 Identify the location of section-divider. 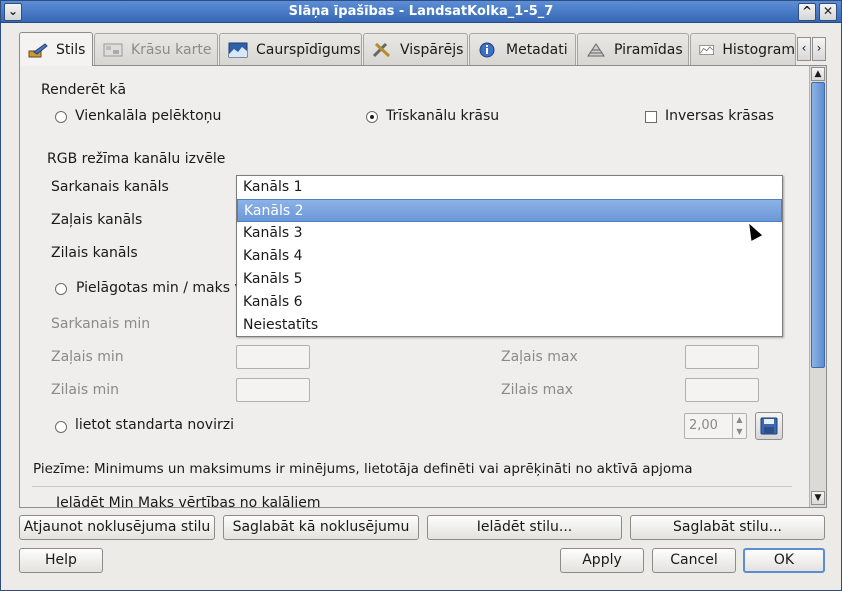
(412, 486).